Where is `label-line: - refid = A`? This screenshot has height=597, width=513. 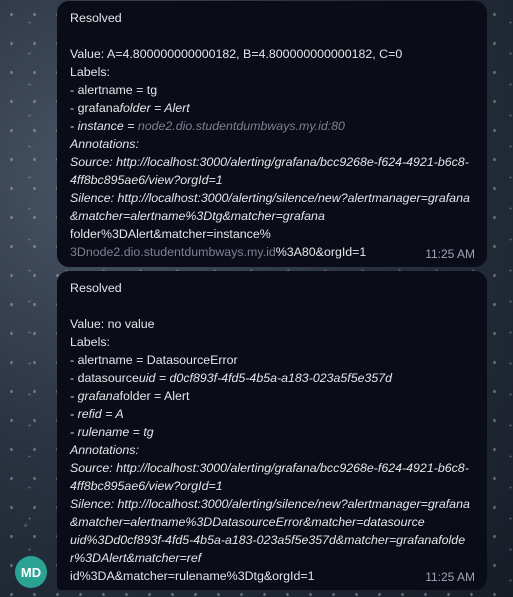
label-line: - refid = A is located at coordinates (97, 414).